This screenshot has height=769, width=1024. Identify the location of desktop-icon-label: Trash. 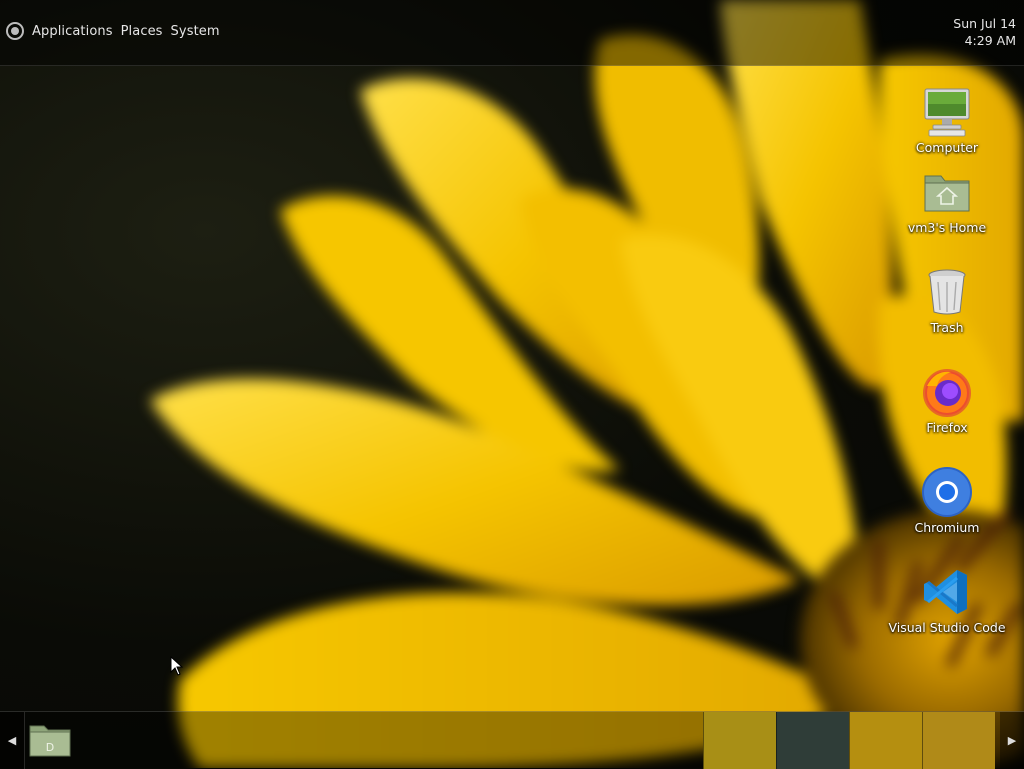
(947, 327).